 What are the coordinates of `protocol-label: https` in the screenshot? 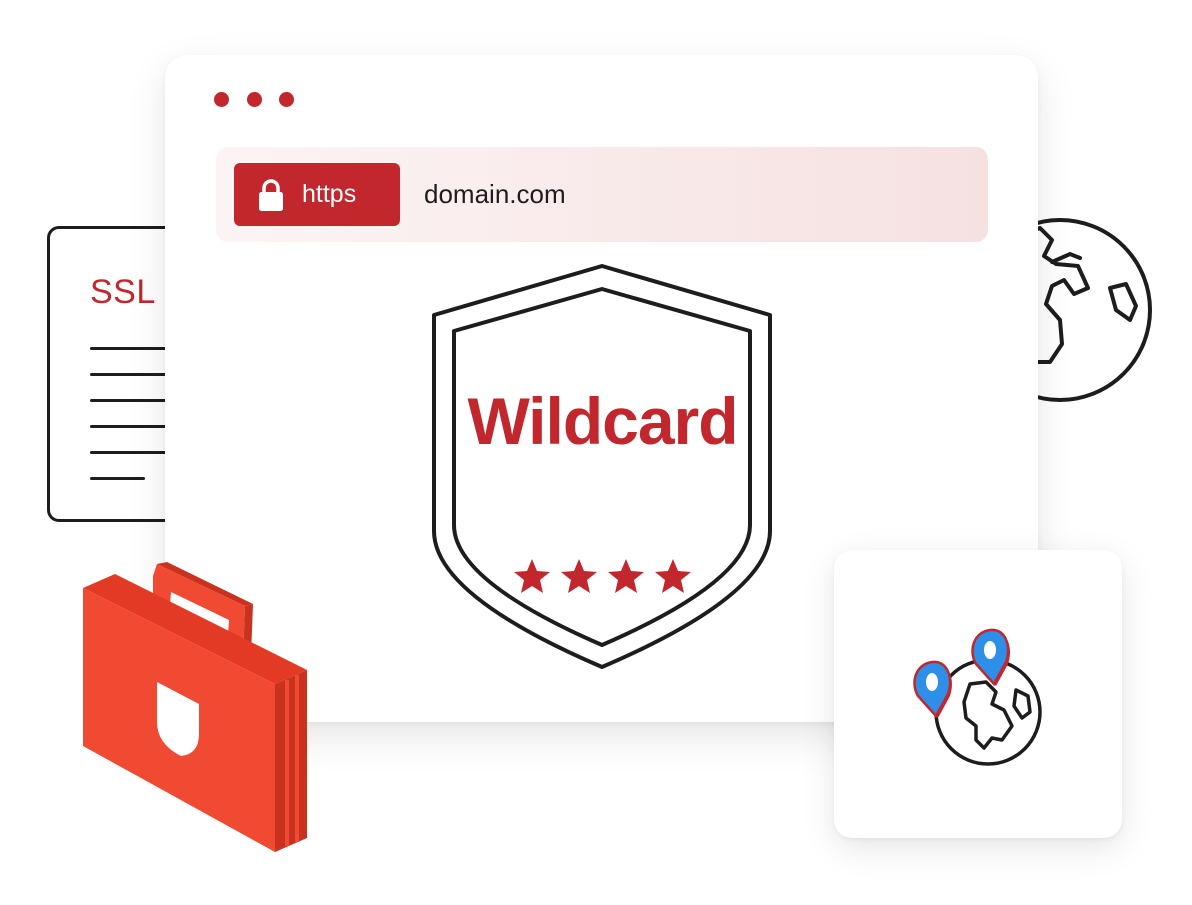 It's located at (329, 194).